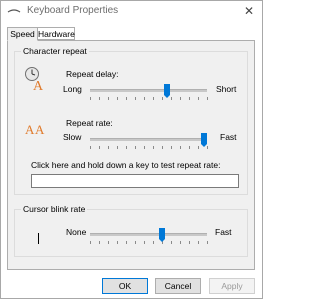  Describe the element at coordinates (131, 12) in the screenshot. I see `title-bar: Keyboard Properties ✕` at that location.